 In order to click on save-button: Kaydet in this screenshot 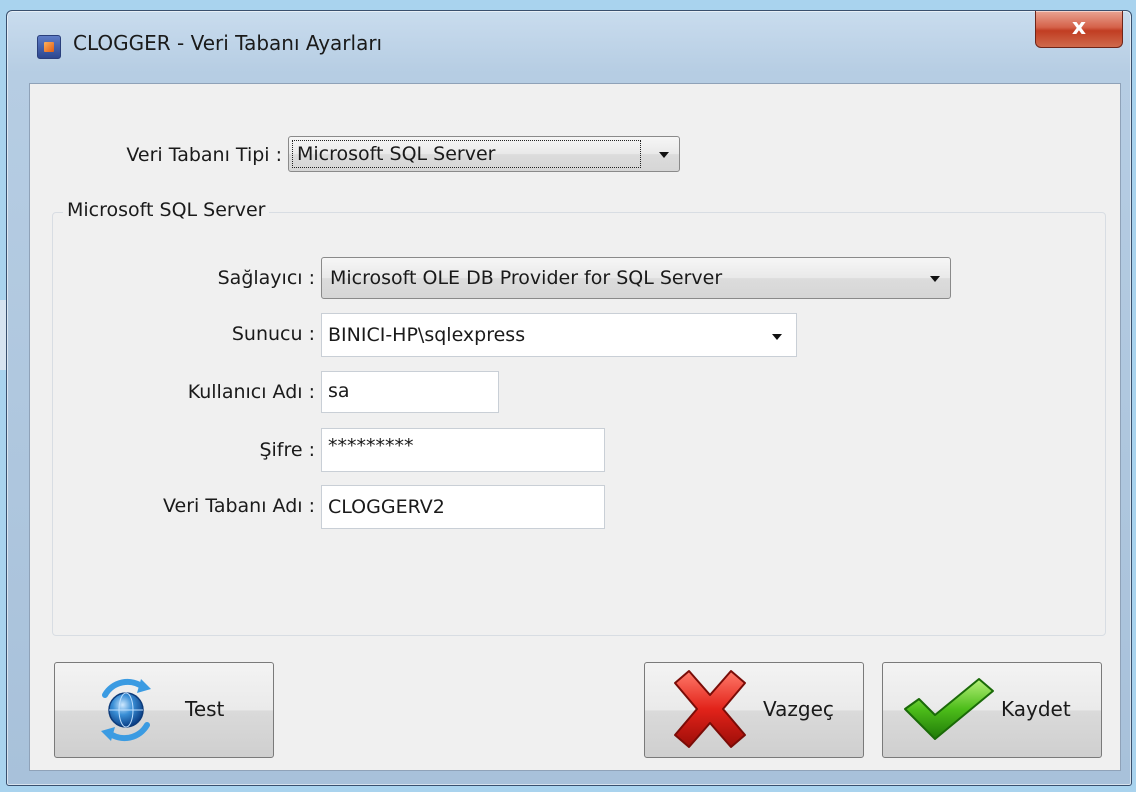, I will do `click(992, 710)`.